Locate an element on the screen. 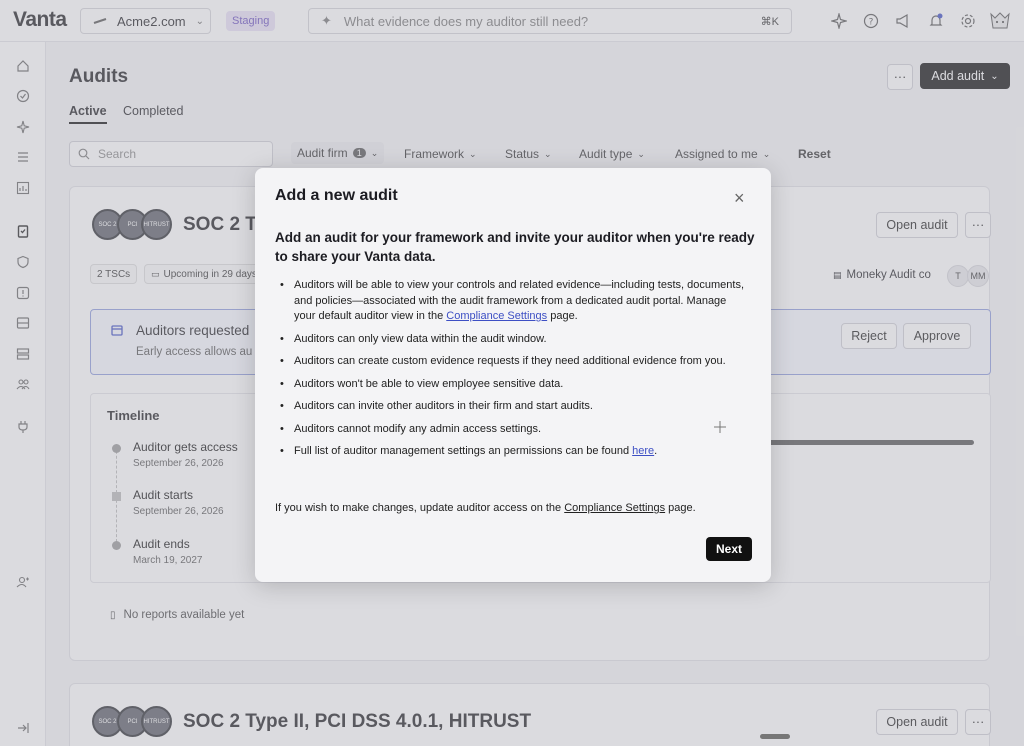 This screenshot has height=746, width=1024. close-icon: × is located at coordinates (739, 198).